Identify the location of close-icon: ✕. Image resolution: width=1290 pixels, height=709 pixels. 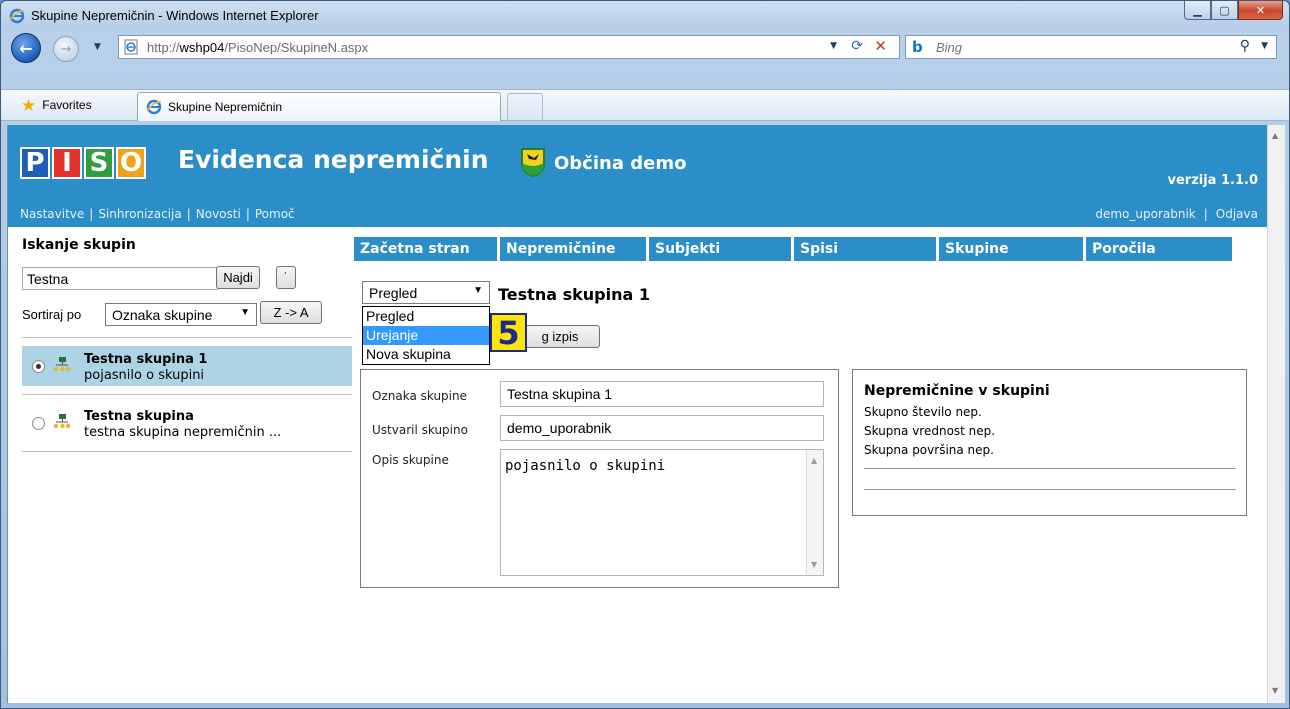
(1260, 10).